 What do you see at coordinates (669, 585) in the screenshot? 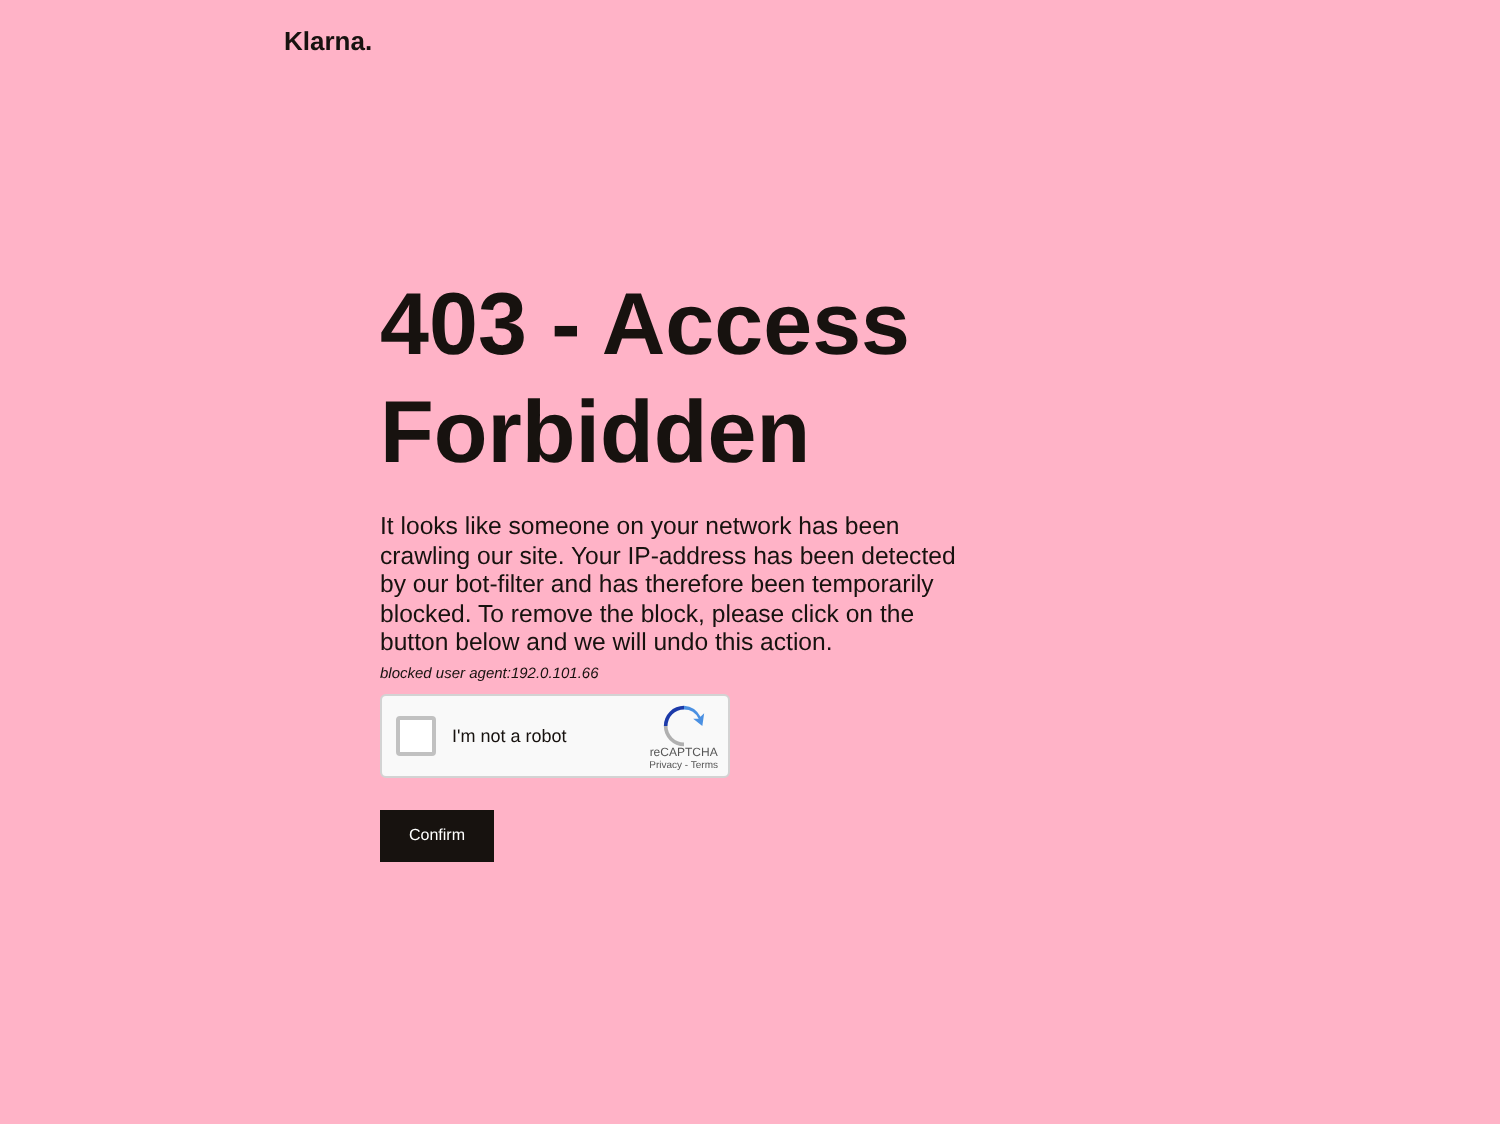
I see `error-message: It looks like someone on your network has been crawling our site. Your IP-address has been detected by our bot-filter and has therefore been temporarily blocked. To remove the block, please click on the button below and we will undo this action.` at bounding box center [669, 585].